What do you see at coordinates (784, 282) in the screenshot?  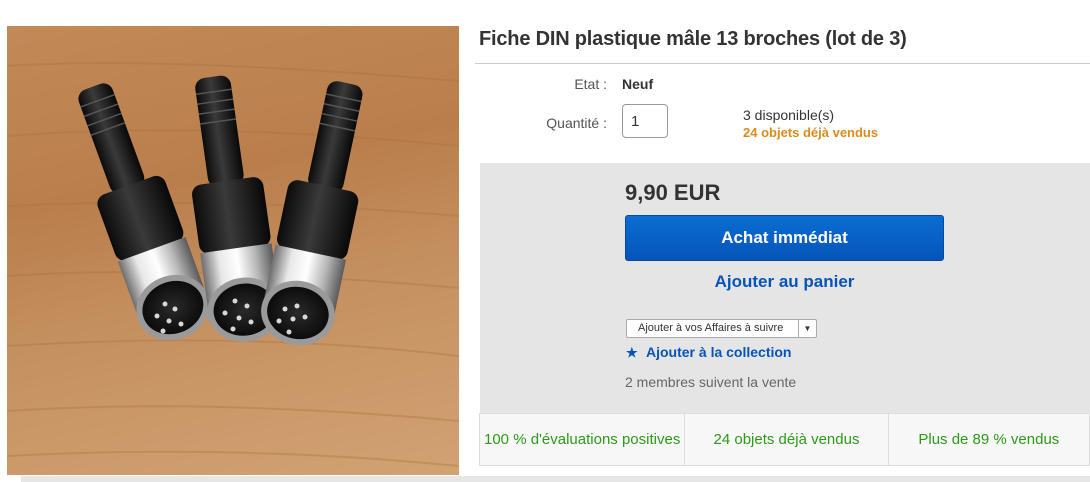 I see `add-to-cart-link: Ajouter au panier` at bounding box center [784, 282].